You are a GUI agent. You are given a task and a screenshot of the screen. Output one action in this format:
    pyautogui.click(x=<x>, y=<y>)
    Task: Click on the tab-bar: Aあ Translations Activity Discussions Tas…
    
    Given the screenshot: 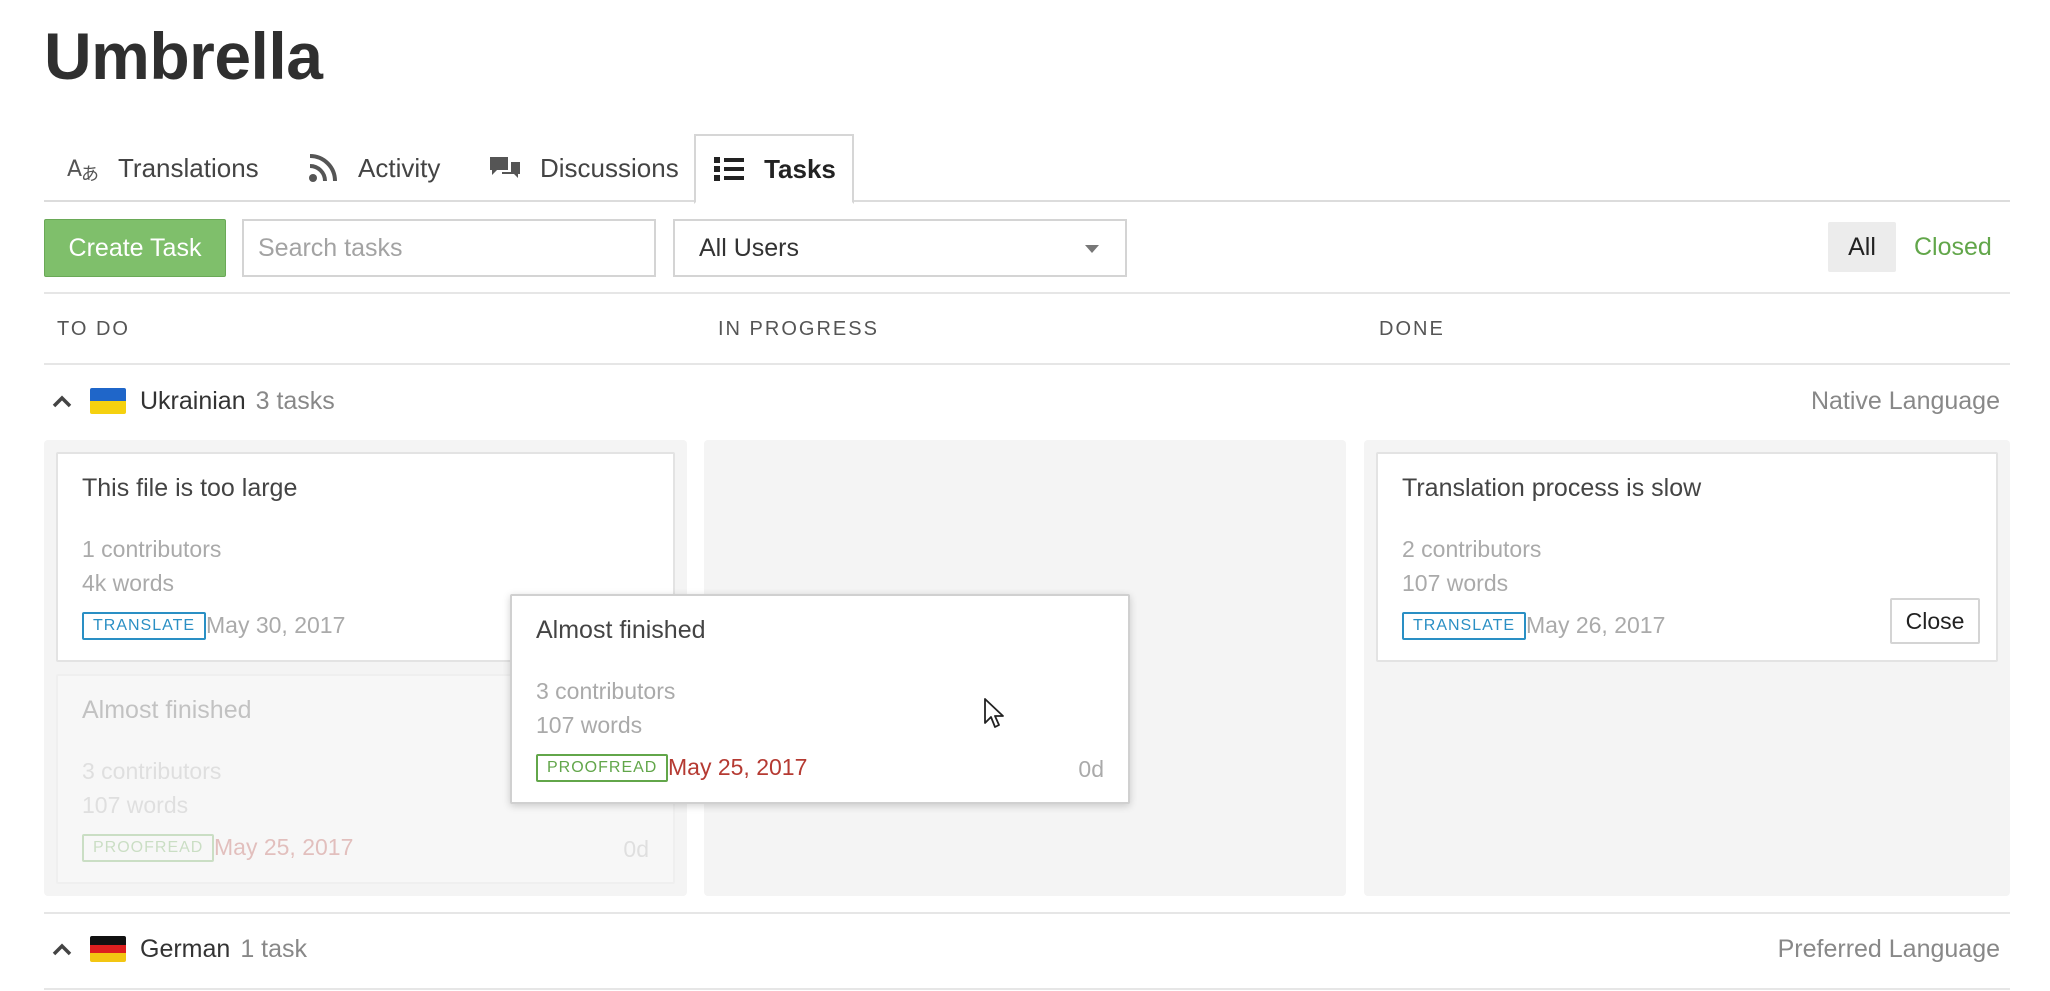 What is the action you would take?
    pyautogui.click(x=1027, y=169)
    